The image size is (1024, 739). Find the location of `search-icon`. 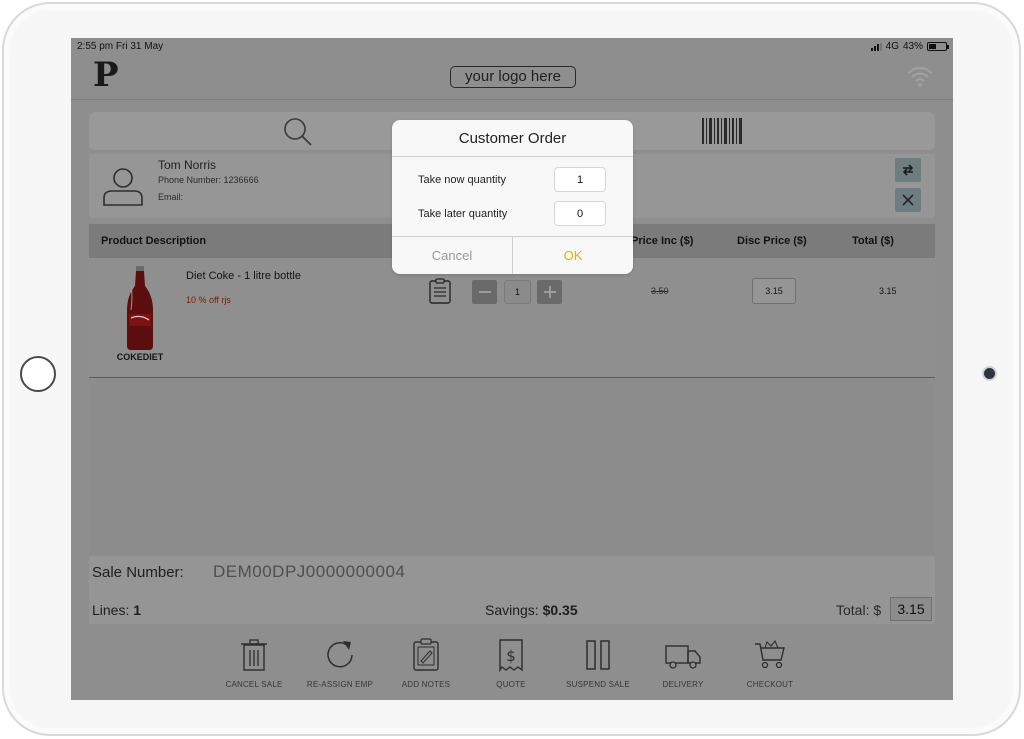

search-icon is located at coordinates (298, 132).